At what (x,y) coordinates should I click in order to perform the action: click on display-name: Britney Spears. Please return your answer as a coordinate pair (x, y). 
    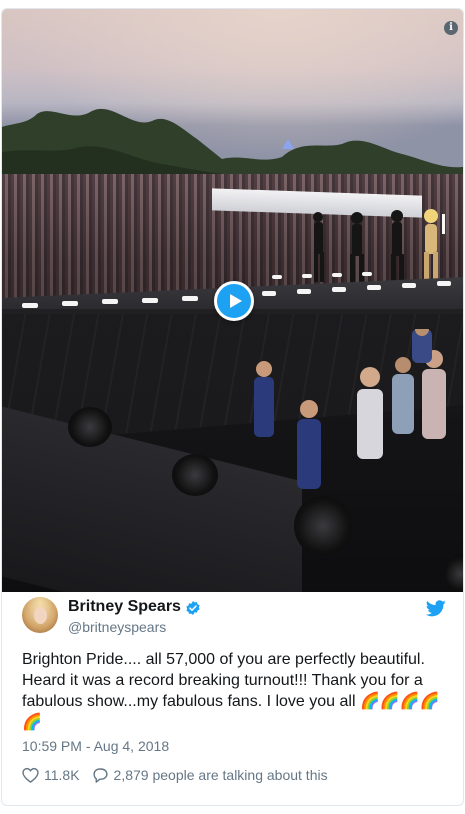
    Looking at the image, I should click on (124, 607).